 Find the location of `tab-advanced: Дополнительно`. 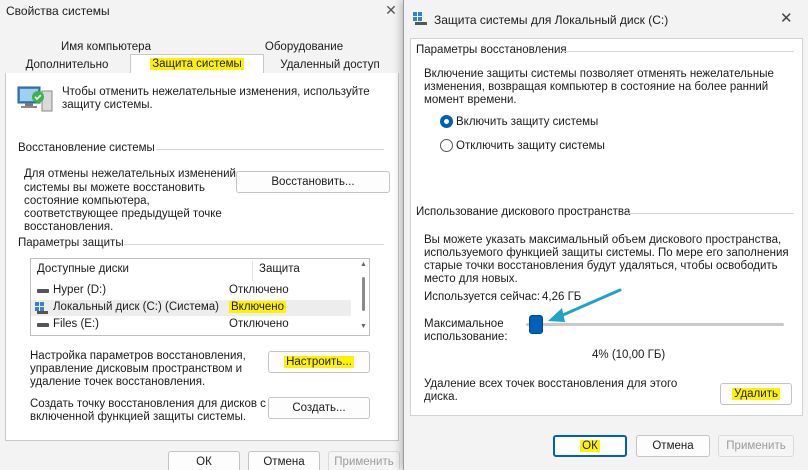

tab-advanced: Дополнительно is located at coordinates (67, 65).